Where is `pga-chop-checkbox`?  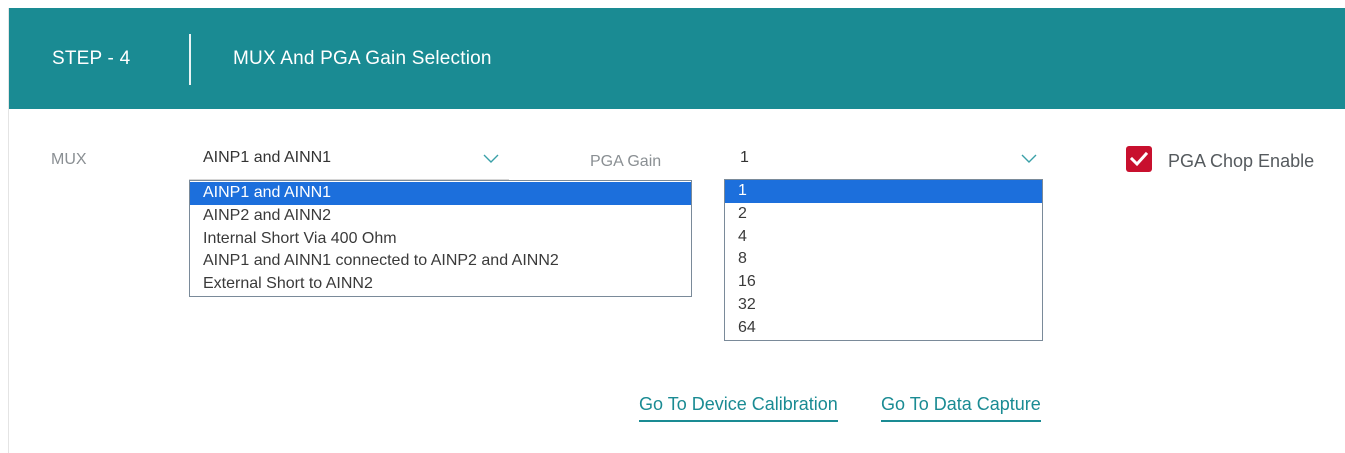 pga-chop-checkbox is located at coordinates (1139, 159).